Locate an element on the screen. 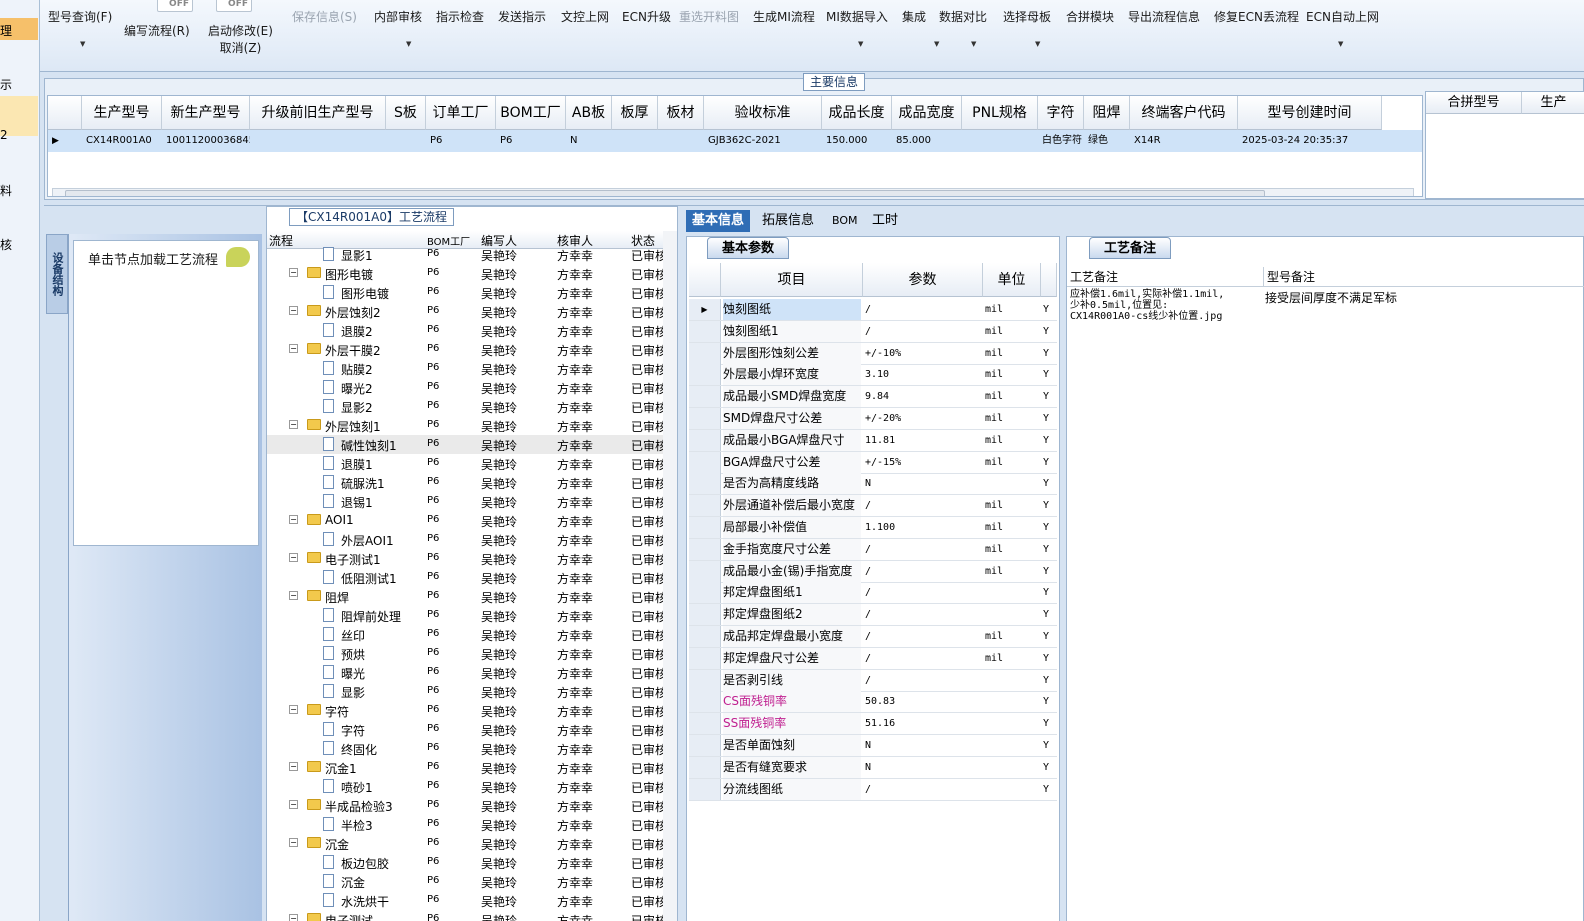 The image size is (1584, 921). vertical-scrollbar is located at coordinates (670, 576).